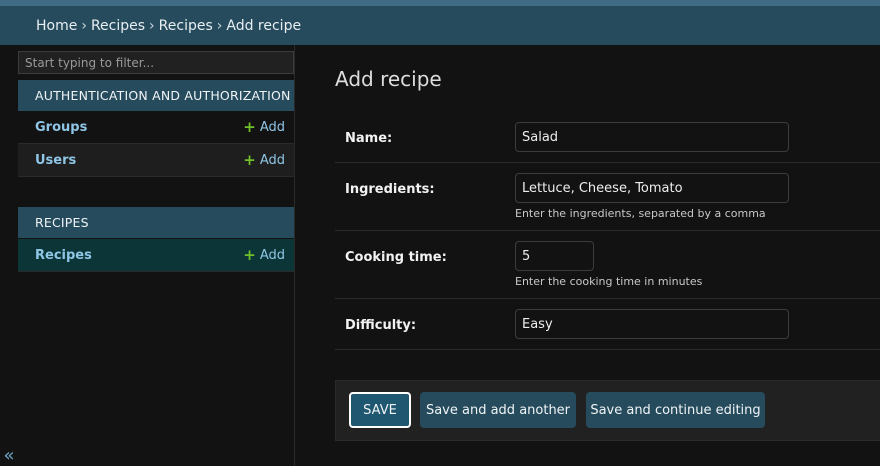 The image size is (880, 466). What do you see at coordinates (156, 160) in the screenshot?
I see `sidebar-item-users: Users + Add` at bounding box center [156, 160].